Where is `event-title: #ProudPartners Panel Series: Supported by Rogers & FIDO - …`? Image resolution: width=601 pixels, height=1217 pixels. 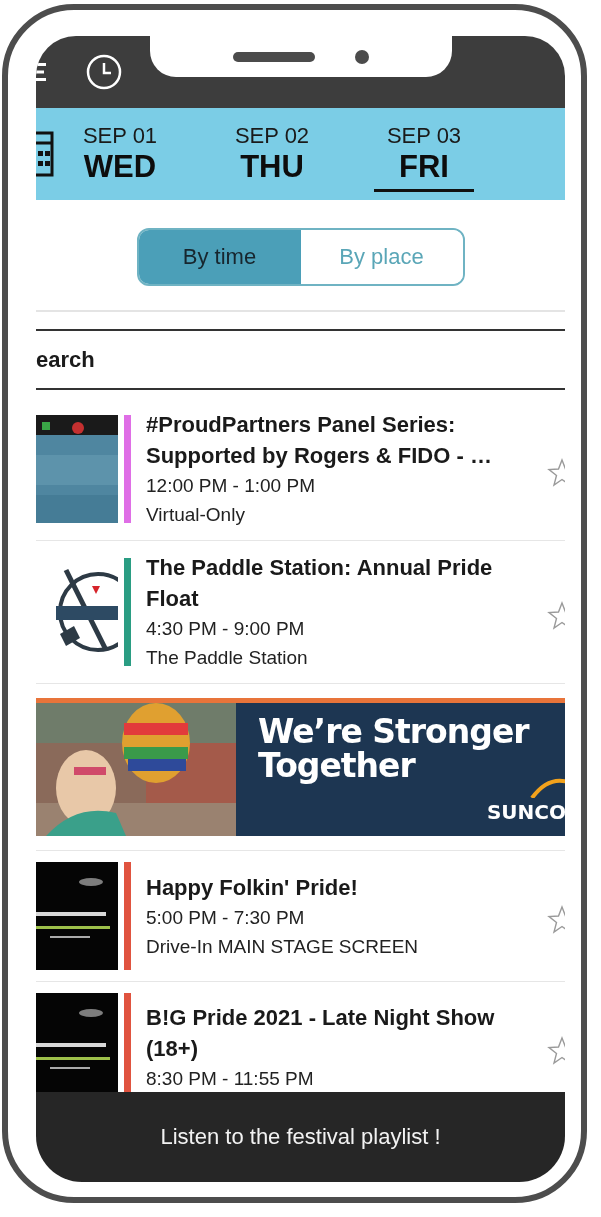
event-title: #ProudPartners Panel Series: Supported by Rogers & FIDO - … is located at coordinates (319, 440).